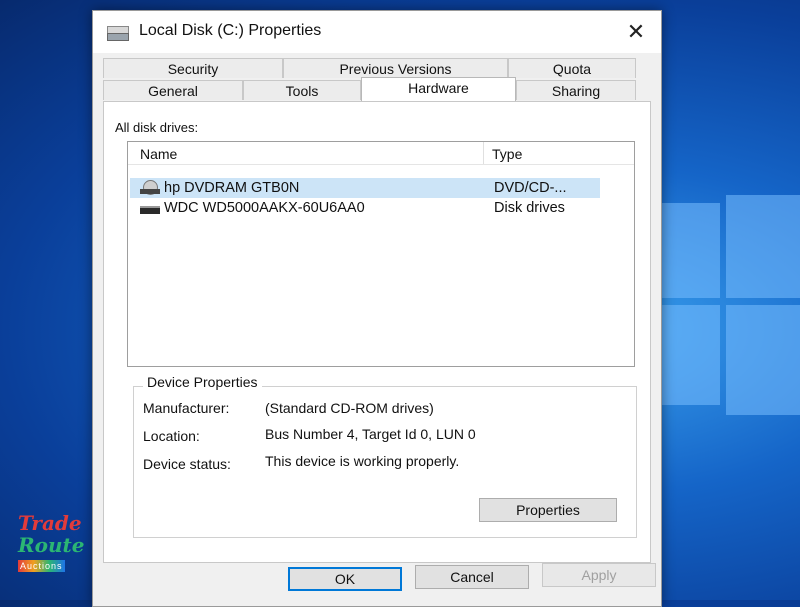 The height and width of the screenshot is (607, 800). What do you see at coordinates (302, 90) in the screenshot?
I see `tab-tools: Tools` at bounding box center [302, 90].